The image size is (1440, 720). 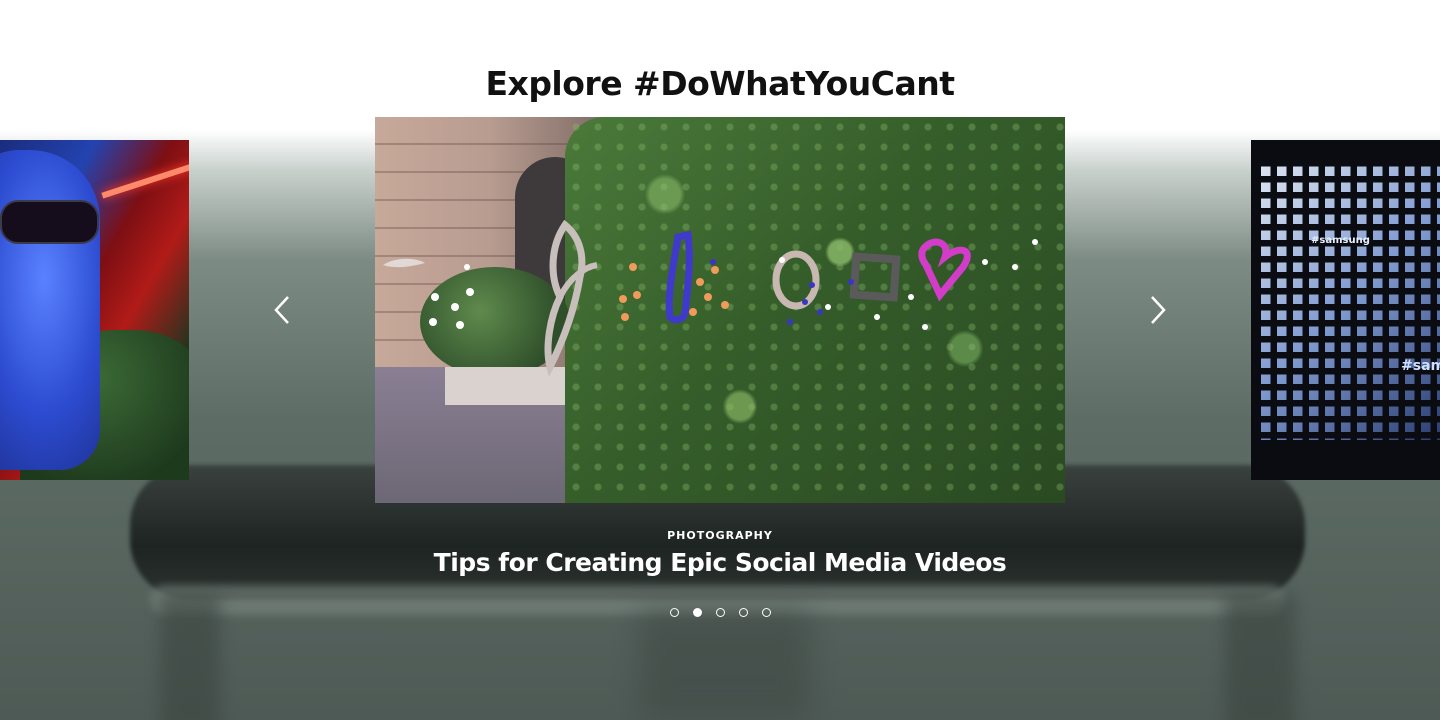 I want to click on slide-preview-next: #samsung #sam, so click(x=1345, y=310).